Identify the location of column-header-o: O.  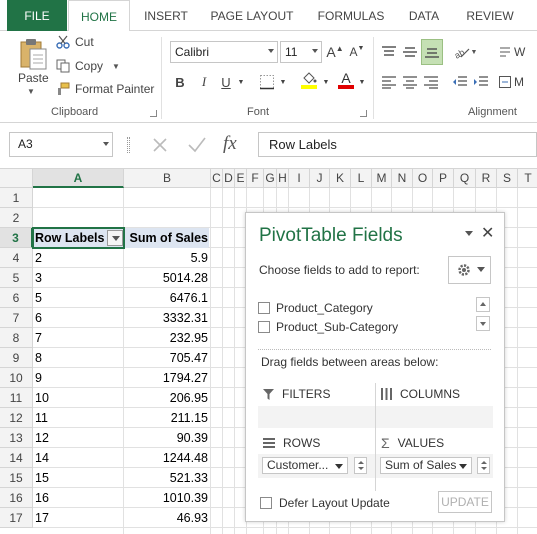
(423, 178).